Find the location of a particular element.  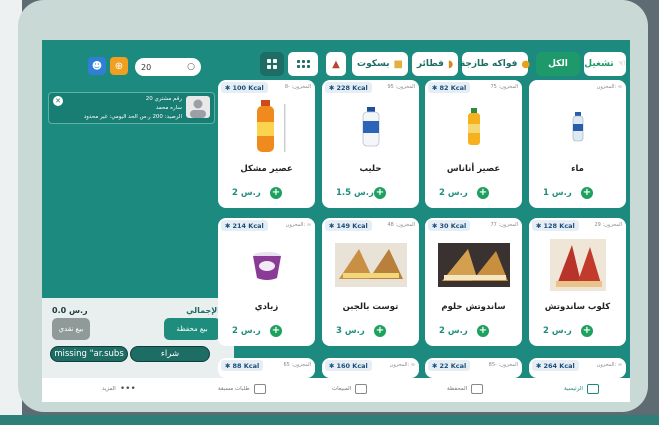

nav-more: المزيد ••• is located at coordinates (119, 389).